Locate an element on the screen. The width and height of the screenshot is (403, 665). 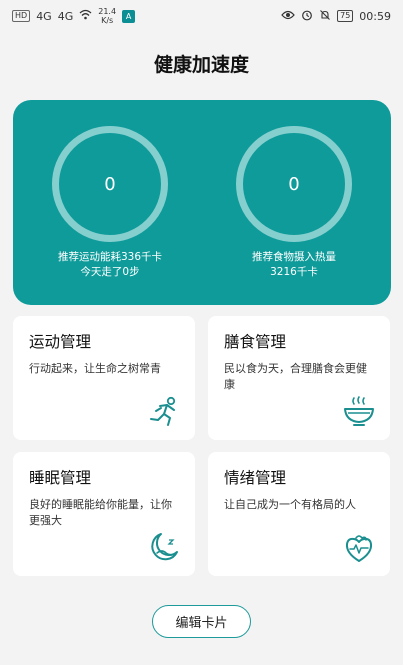
exercise-progress-ring: 0 is located at coordinates (110, 184).